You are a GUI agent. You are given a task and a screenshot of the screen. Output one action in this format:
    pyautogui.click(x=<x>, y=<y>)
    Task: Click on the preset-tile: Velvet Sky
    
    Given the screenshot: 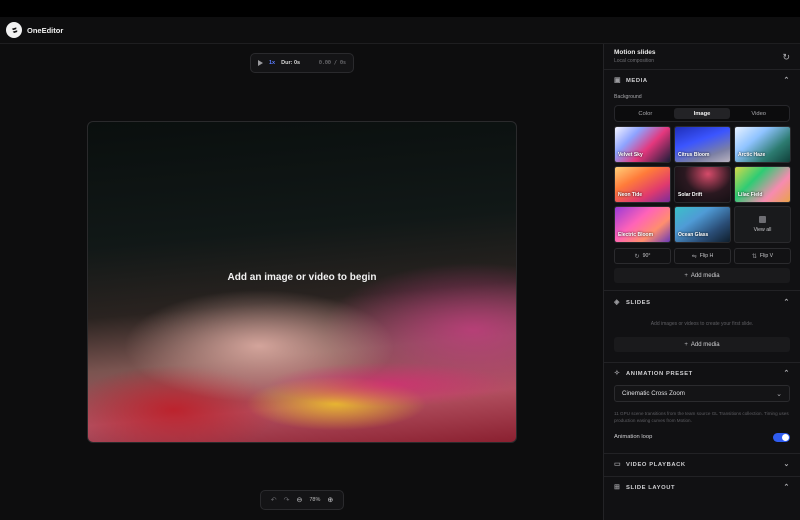 What is the action you would take?
    pyautogui.click(x=642, y=144)
    